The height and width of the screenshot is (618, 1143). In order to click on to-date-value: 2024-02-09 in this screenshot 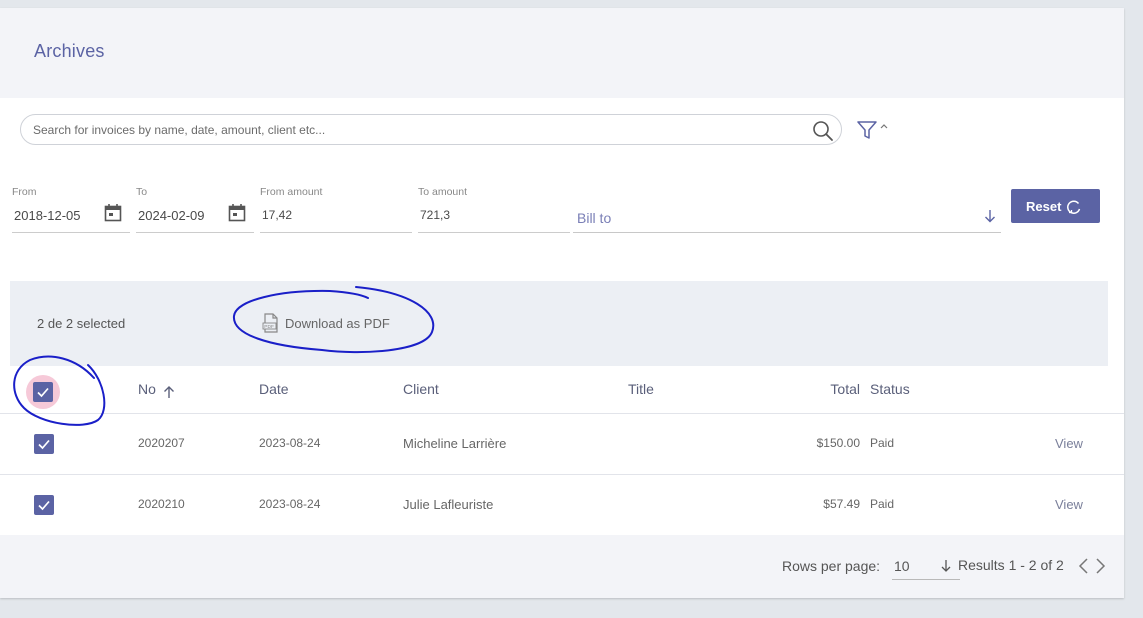, I will do `click(171, 215)`.